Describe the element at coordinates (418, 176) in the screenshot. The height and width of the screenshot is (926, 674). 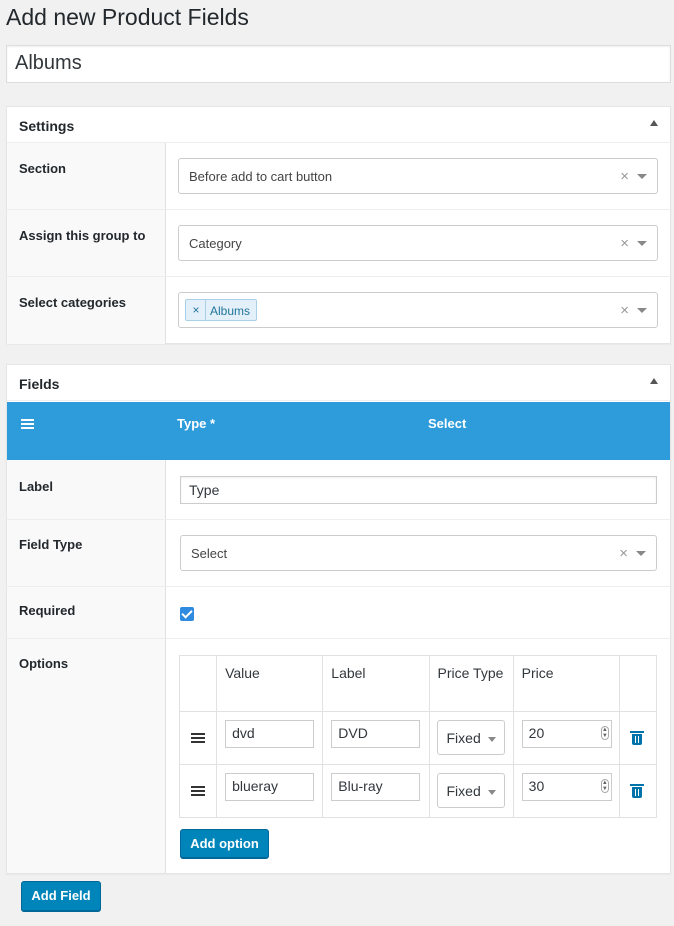
I see `section-select: Before add to cart button ×` at that location.